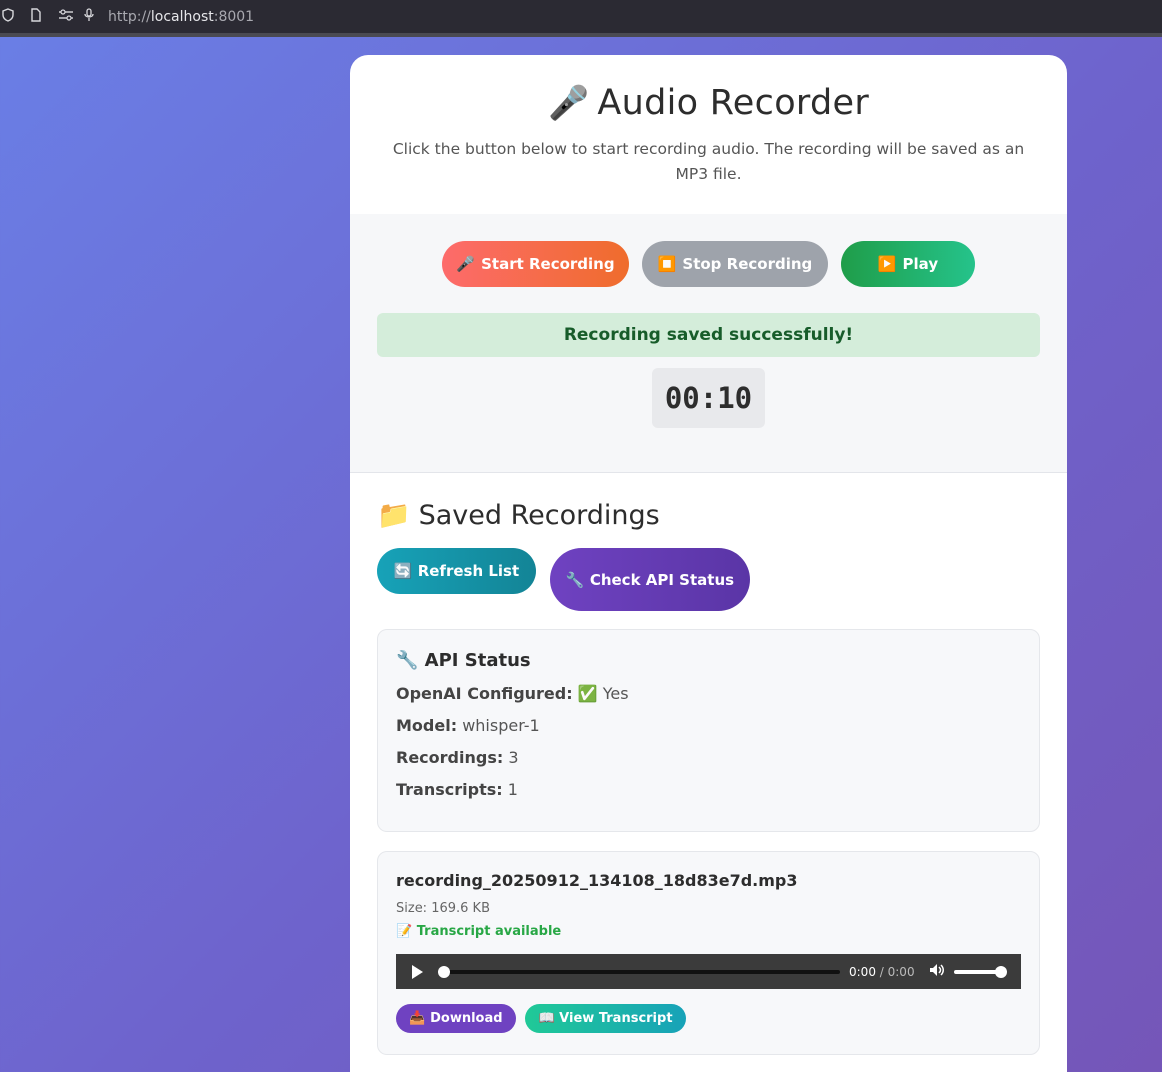  Describe the element at coordinates (920, 264) in the screenshot. I see `play-label: Play` at that location.